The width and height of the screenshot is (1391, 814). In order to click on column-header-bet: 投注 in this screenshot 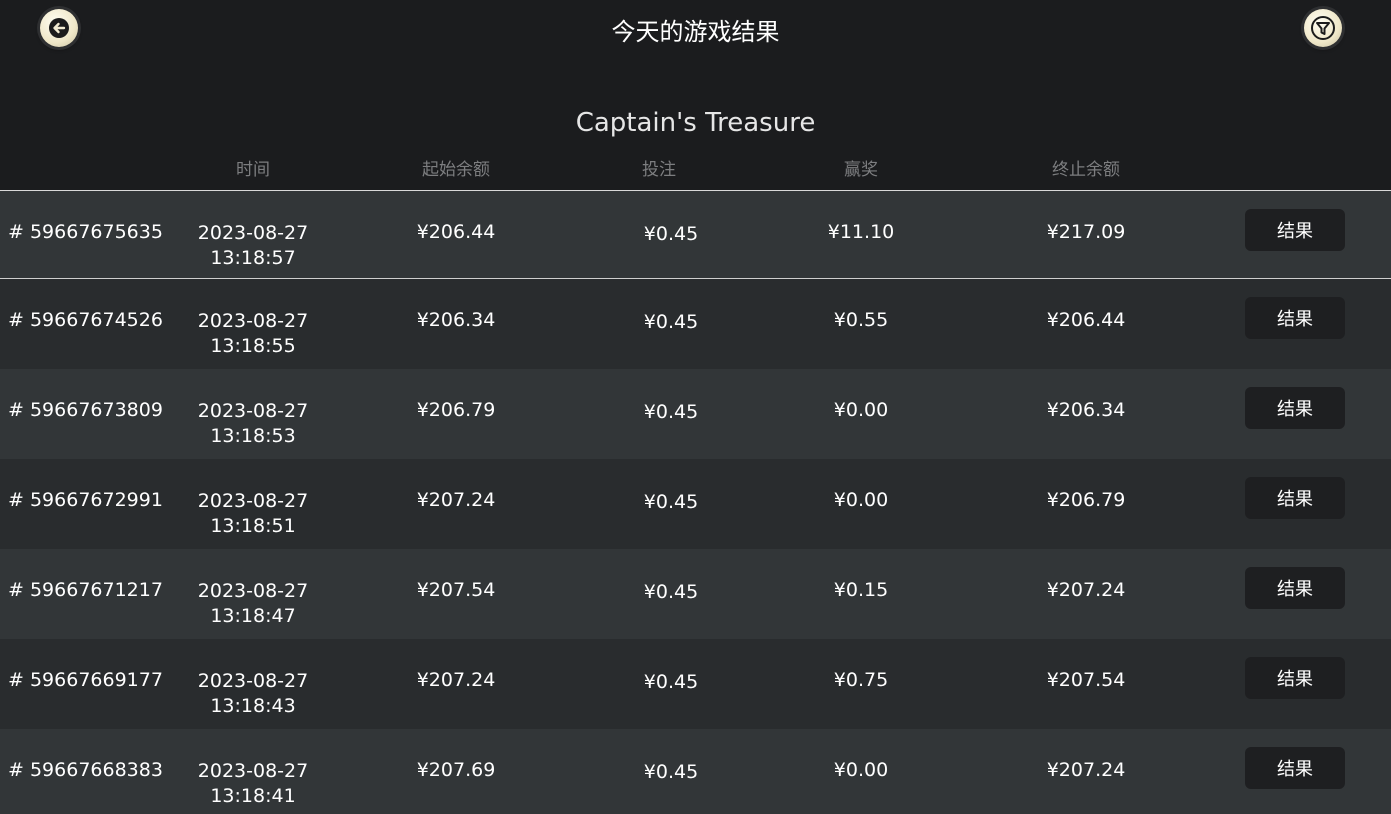, I will do `click(659, 170)`.